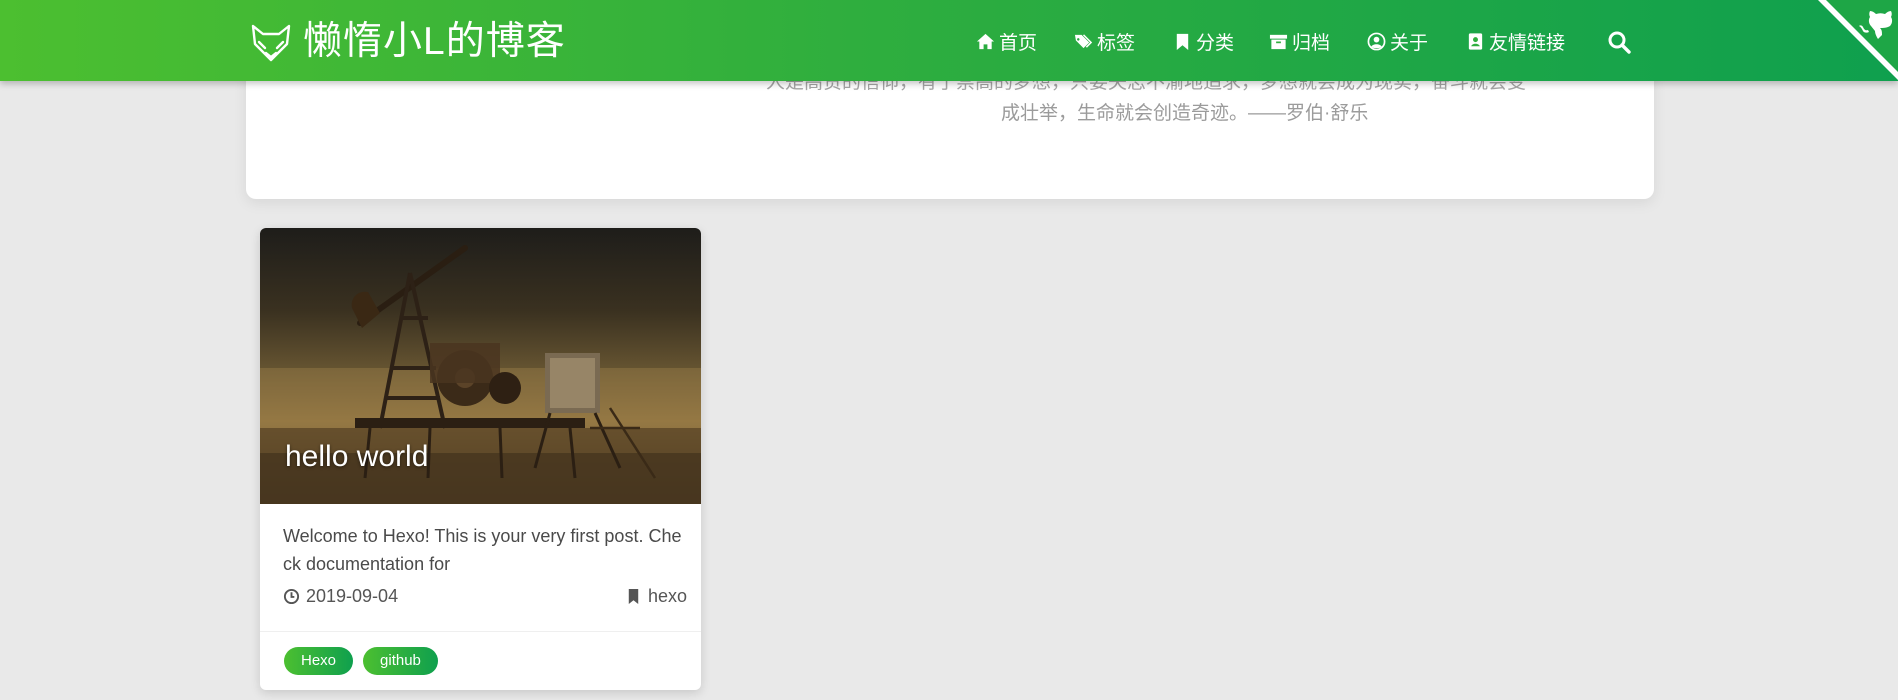 The width and height of the screenshot is (1898, 700). I want to click on nav-label: 友情链接, so click(1527, 43).